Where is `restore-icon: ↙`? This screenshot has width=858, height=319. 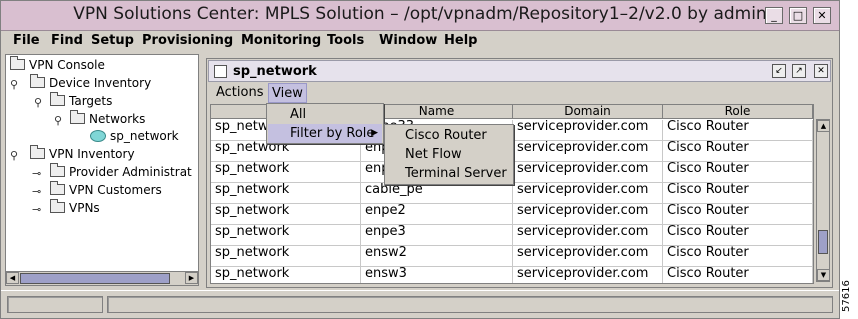 restore-icon: ↙ is located at coordinates (779, 71).